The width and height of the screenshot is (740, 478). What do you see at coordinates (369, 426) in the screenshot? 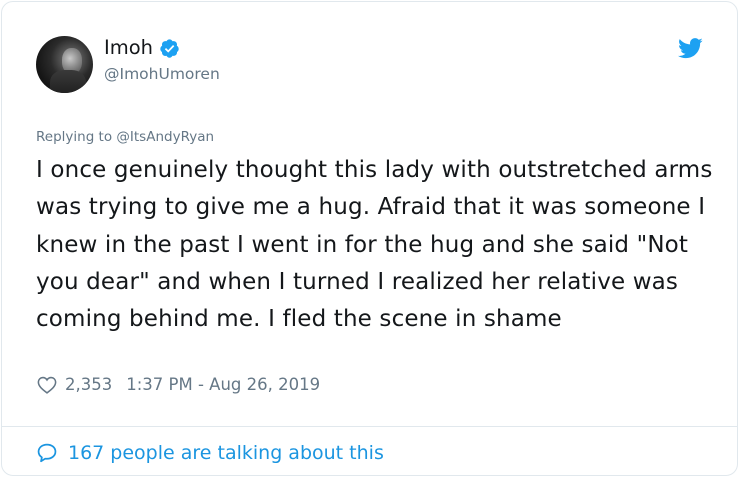
I see `footer-divider` at bounding box center [369, 426].